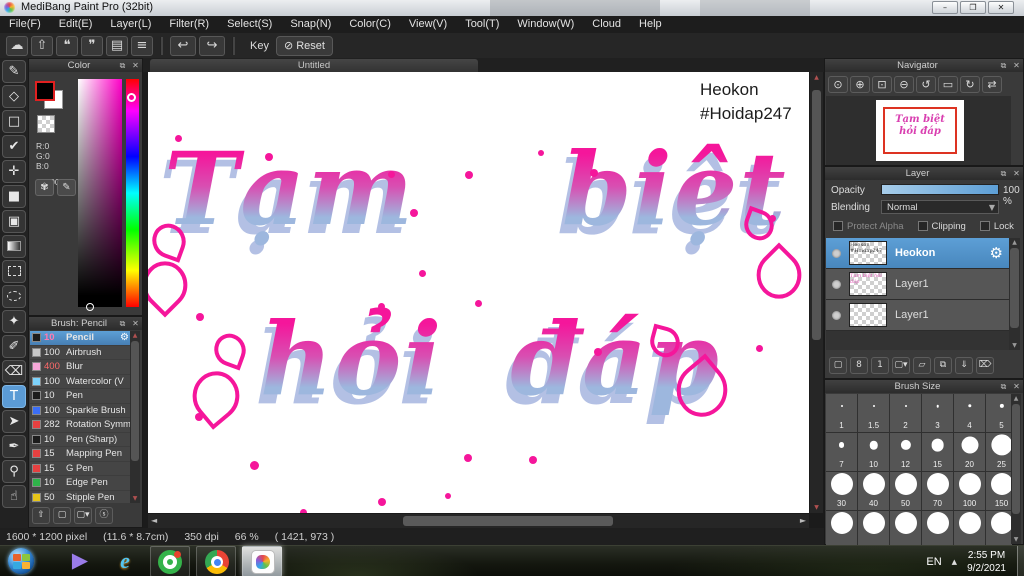  Describe the element at coordinates (969, 413) in the screenshot. I see `brush-size-4: 4` at that location.